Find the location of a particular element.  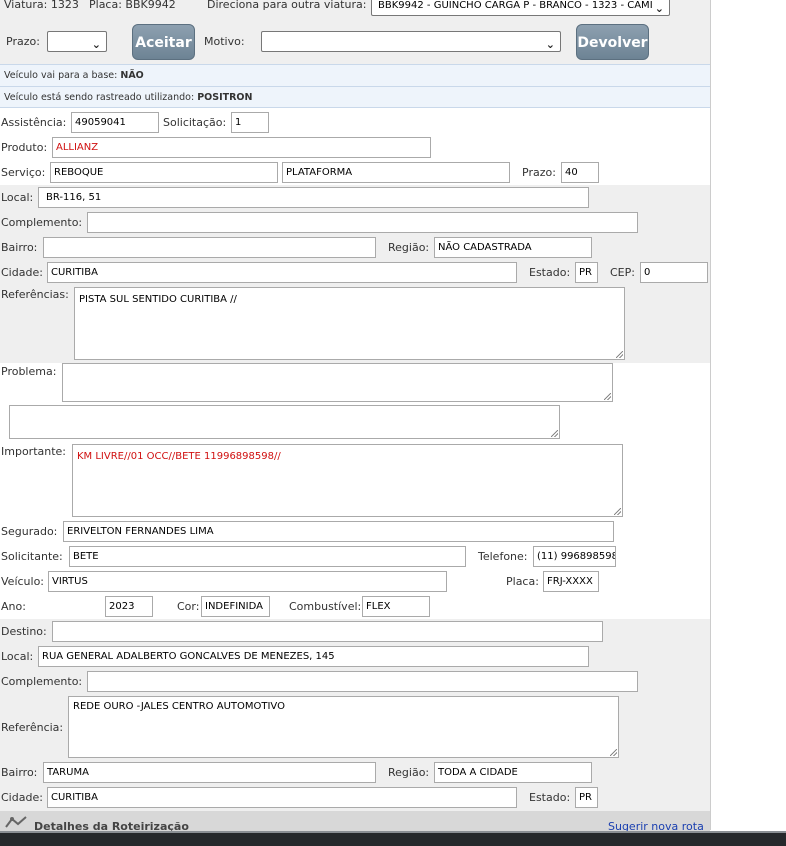

bairro-field is located at coordinates (209, 247).